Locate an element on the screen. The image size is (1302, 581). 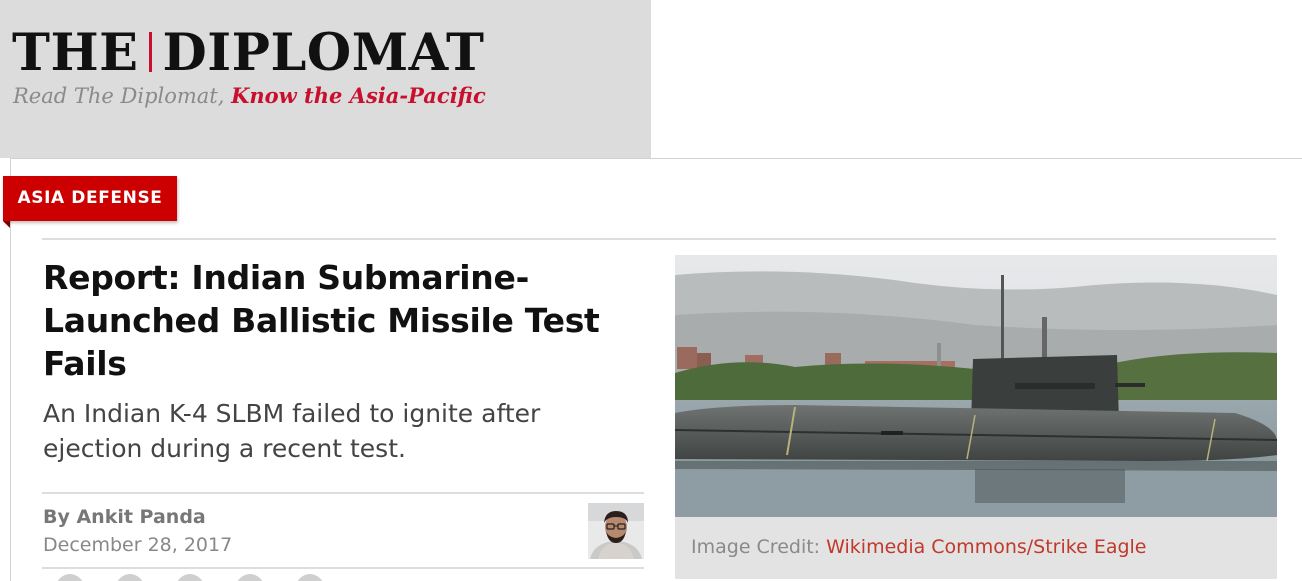
share-bar is located at coordinates (343, 577).